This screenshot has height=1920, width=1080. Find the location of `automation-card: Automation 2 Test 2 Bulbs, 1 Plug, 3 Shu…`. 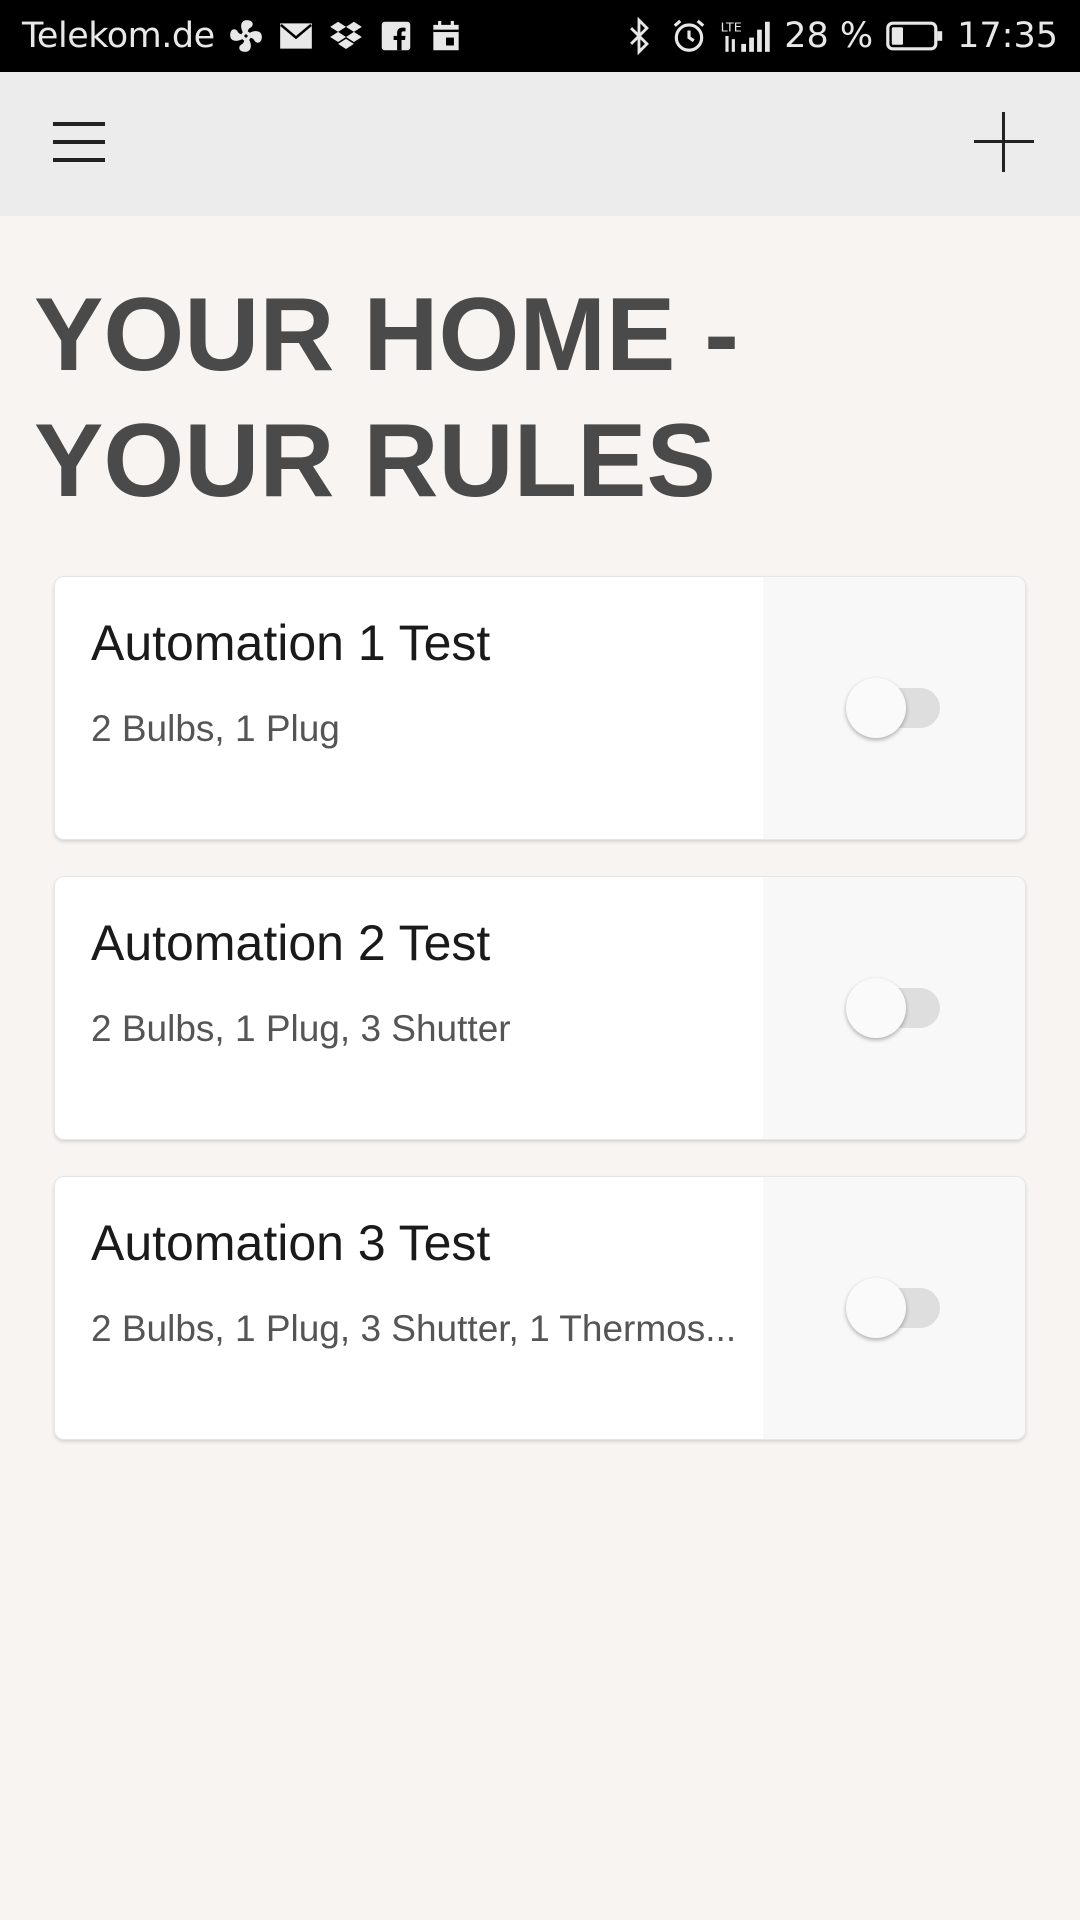

automation-card: Automation 2 Test 2 Bulbs, 1 Plug, 3 Shu… is located at coordinates (540, 1008).